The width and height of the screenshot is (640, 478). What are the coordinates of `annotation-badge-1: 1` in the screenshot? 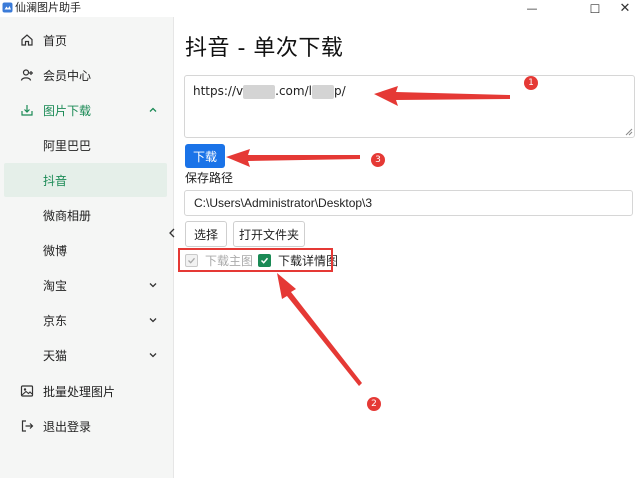 It's located at (531, 83).